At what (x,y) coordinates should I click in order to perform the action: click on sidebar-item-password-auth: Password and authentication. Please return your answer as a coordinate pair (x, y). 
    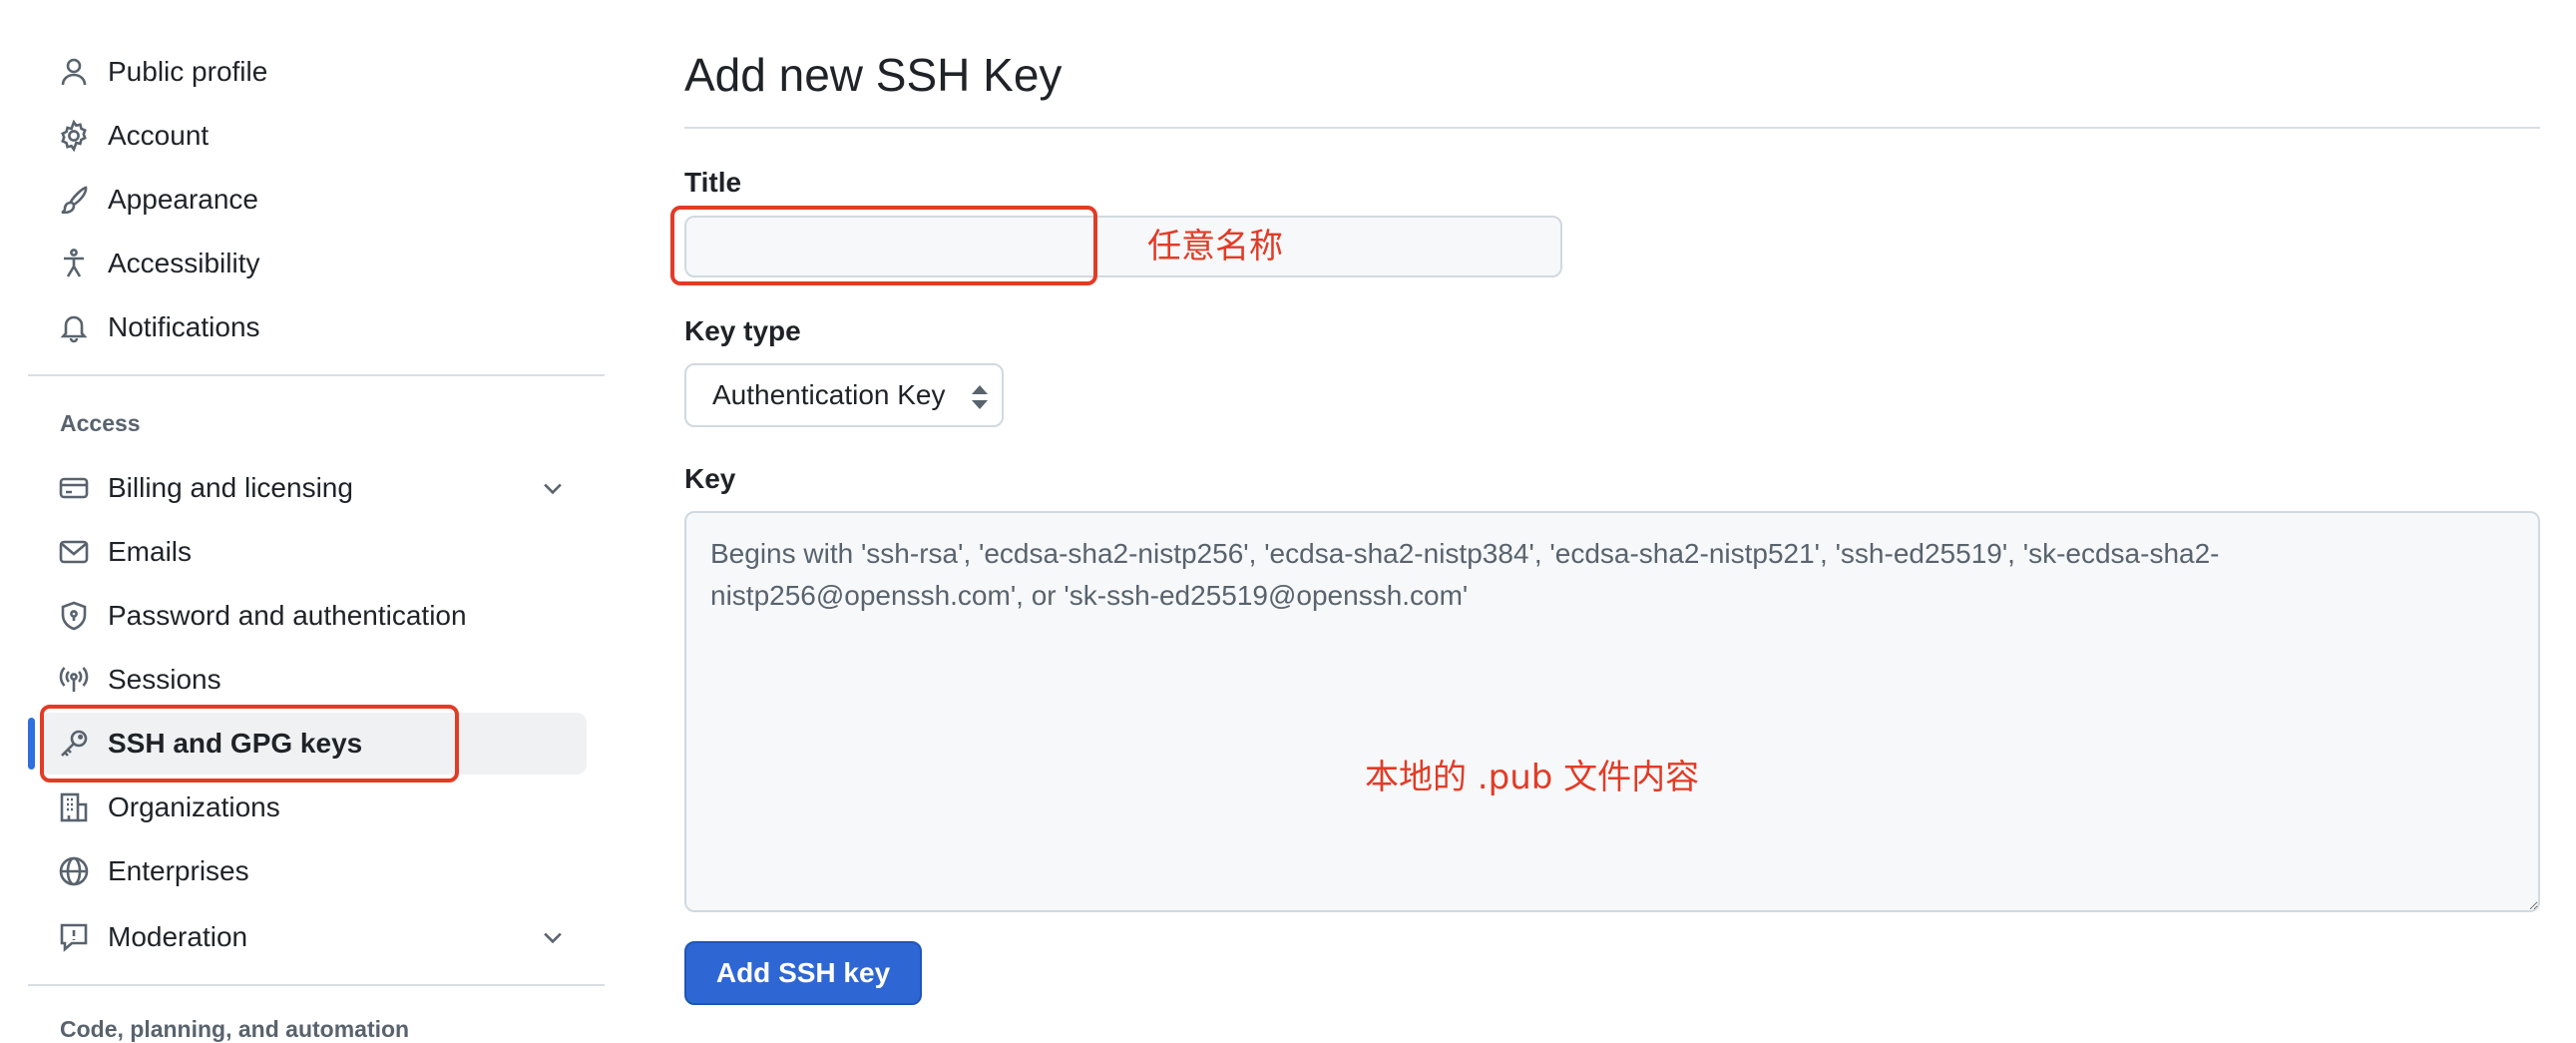
    Looking at the image, I should click on (313, 616).